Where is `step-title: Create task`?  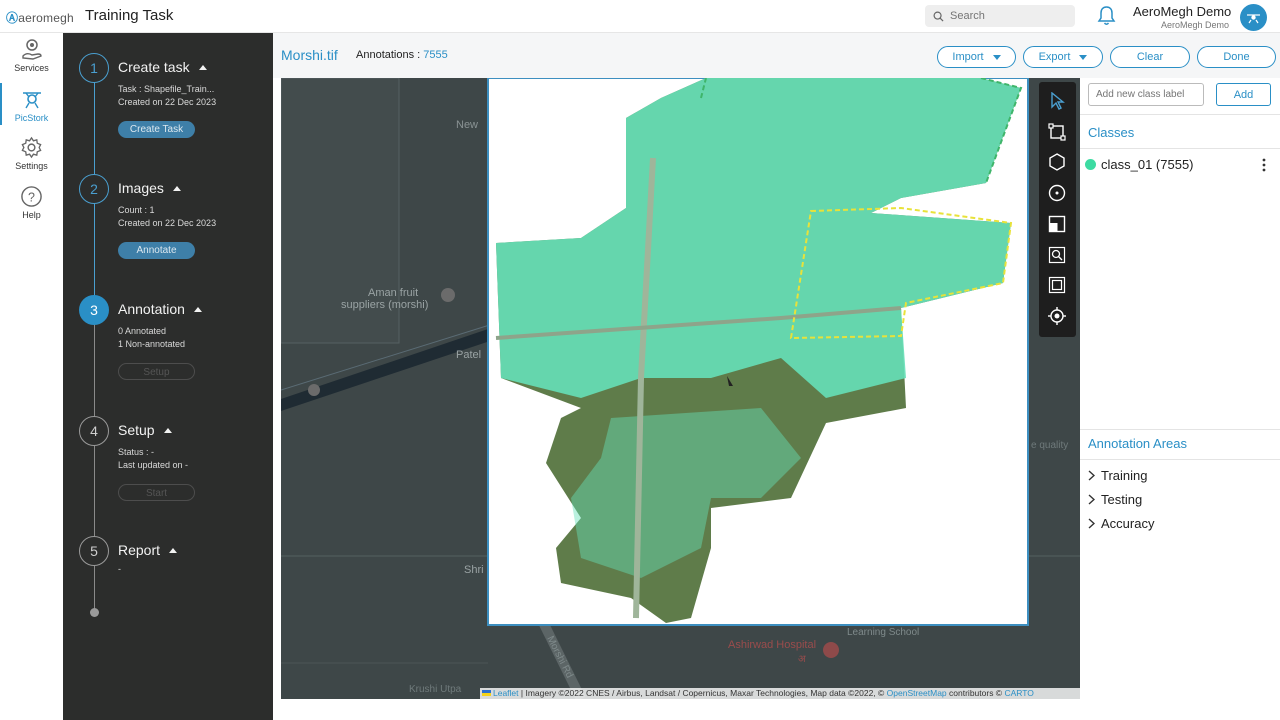 step-title: Create task is located at coordinates (162, 67).